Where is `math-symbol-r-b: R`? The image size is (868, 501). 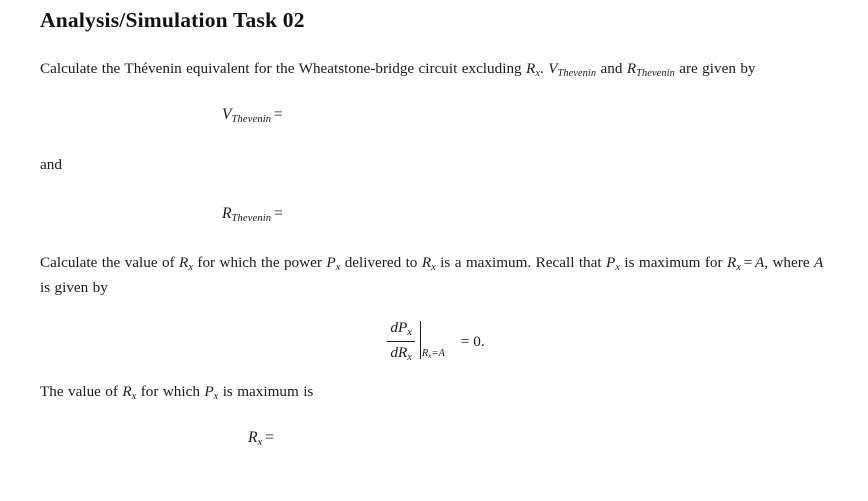 math-symbol-r-b: R is located at coordinates (426, 262).